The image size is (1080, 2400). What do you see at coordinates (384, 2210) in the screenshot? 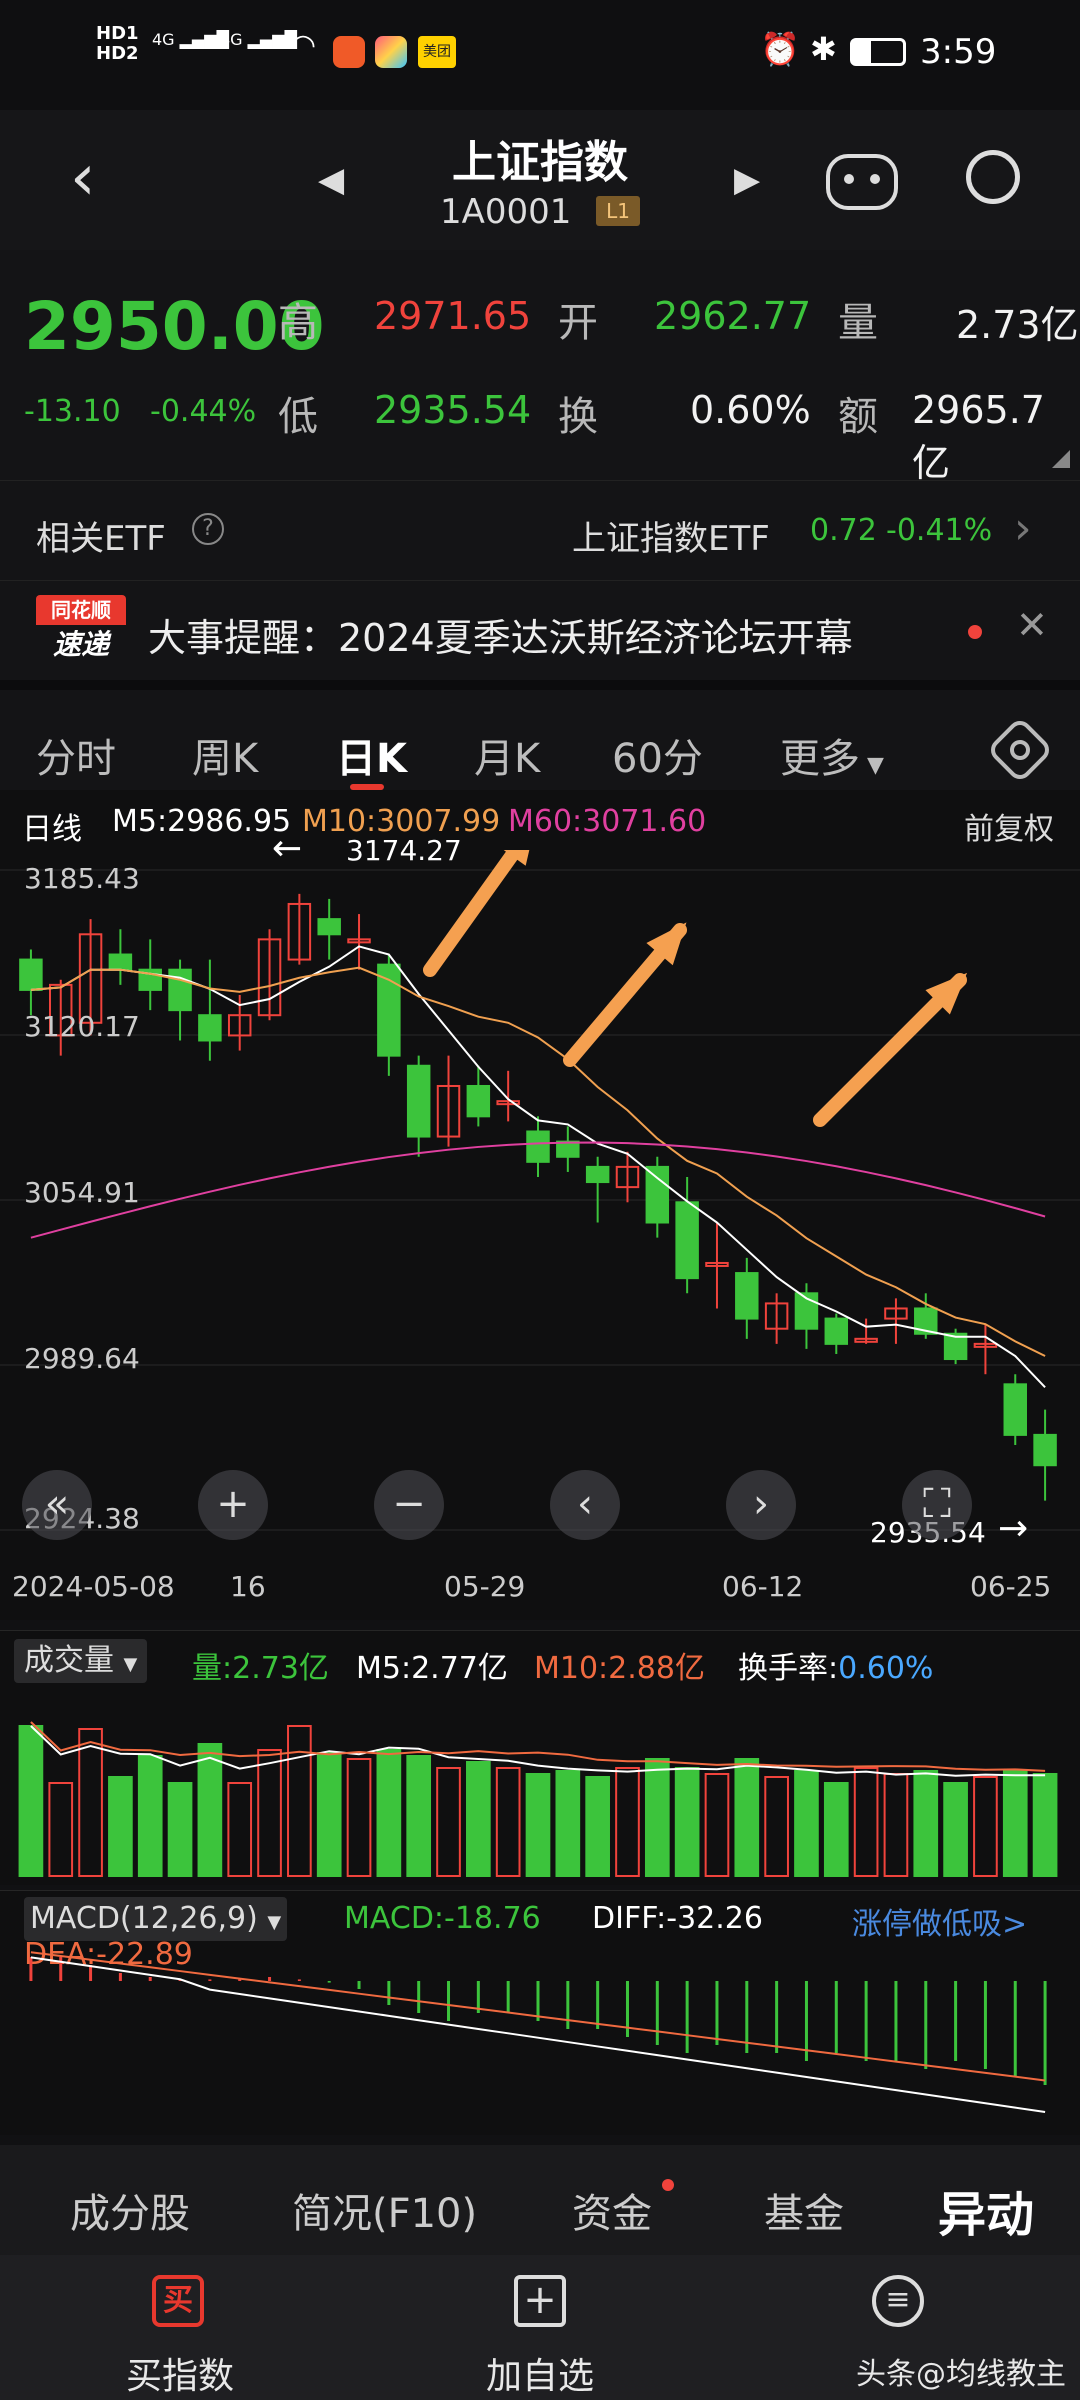
I see `tab-profile: 简况(F10)` at bounding box center [384, 2210].